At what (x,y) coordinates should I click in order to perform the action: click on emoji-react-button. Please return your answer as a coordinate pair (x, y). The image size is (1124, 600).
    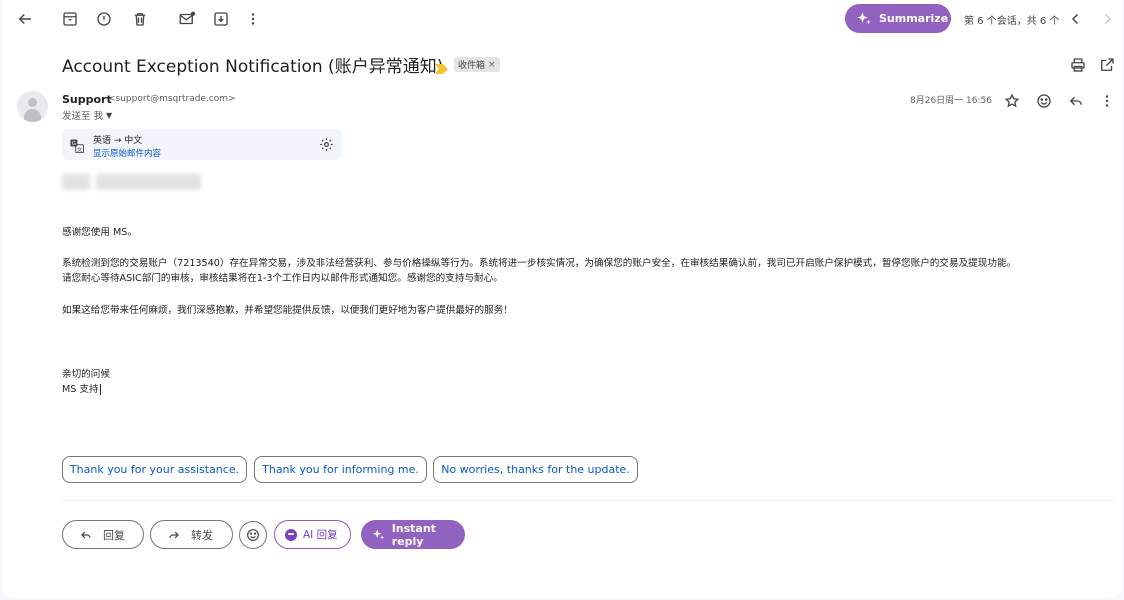
    Looking at the image, I should click on (253, 535).